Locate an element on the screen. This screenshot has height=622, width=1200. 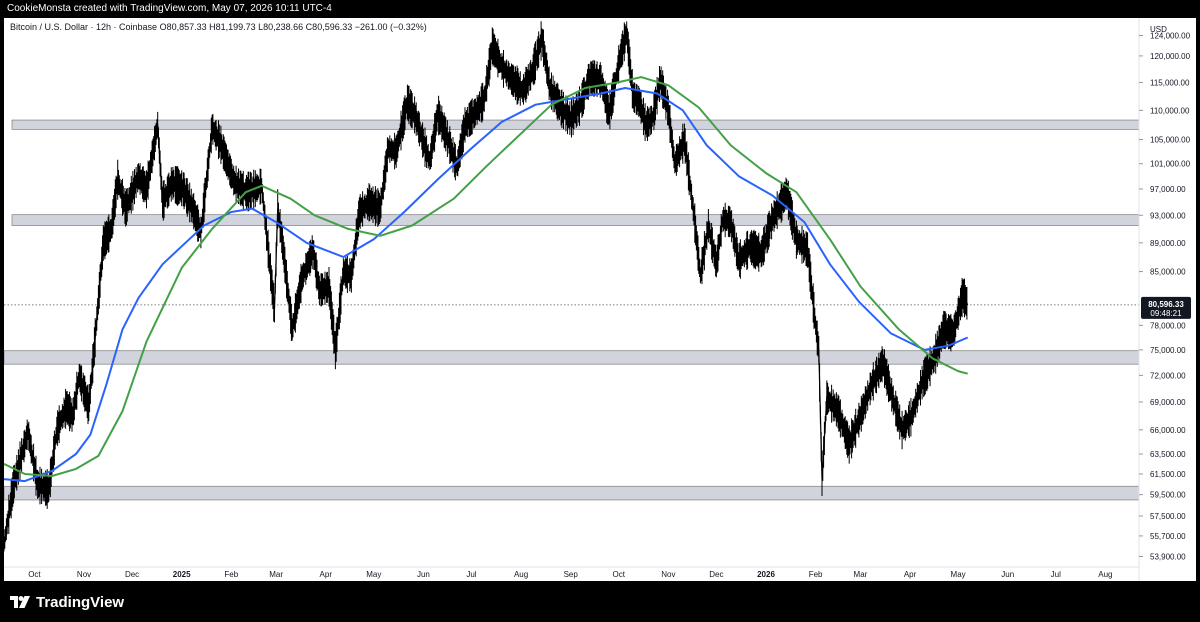
y-tick-label: 66,000.00 is located at coordinates (1168, 430).